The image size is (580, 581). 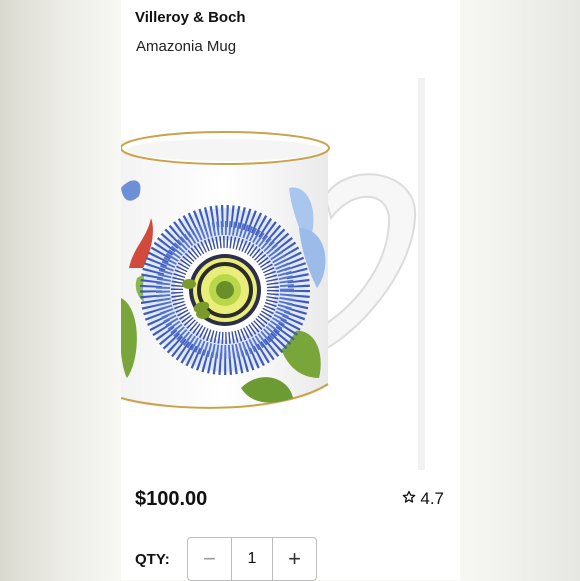 I want to click on quantity-value: 1, so click(x=252, y=559).